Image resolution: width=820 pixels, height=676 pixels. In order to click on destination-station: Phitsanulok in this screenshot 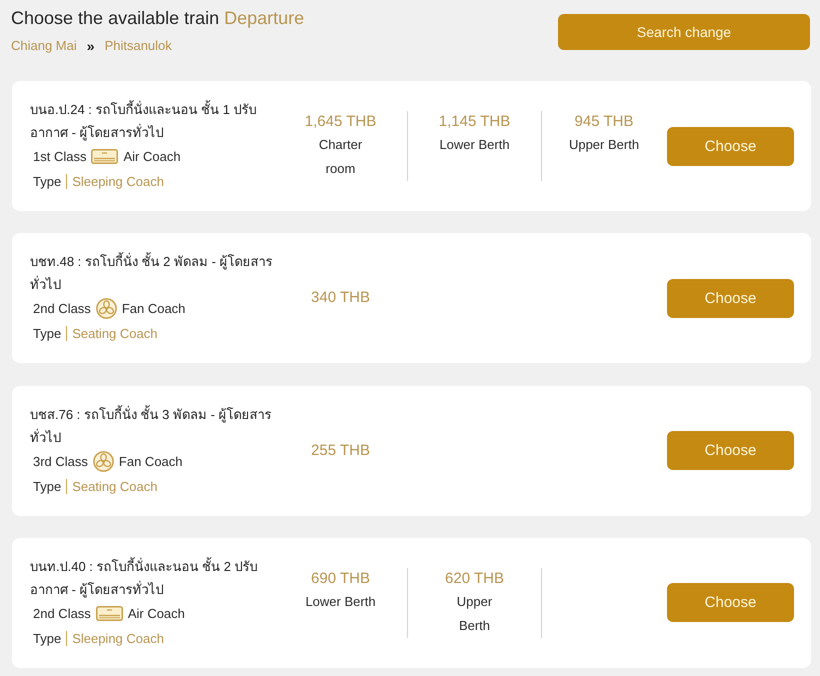, I will do `click(138, 46)`.